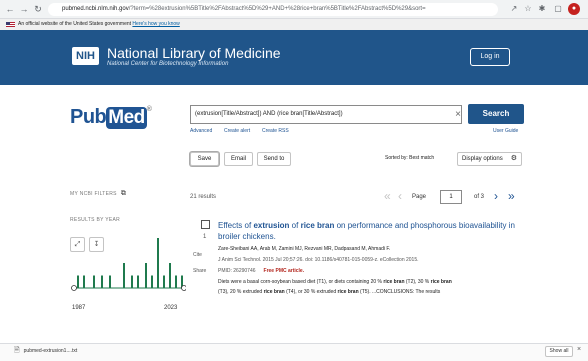  Describe the element at coordinates (271, 225) in the screenshot. I see `title-highlight: extrusion` at that location.